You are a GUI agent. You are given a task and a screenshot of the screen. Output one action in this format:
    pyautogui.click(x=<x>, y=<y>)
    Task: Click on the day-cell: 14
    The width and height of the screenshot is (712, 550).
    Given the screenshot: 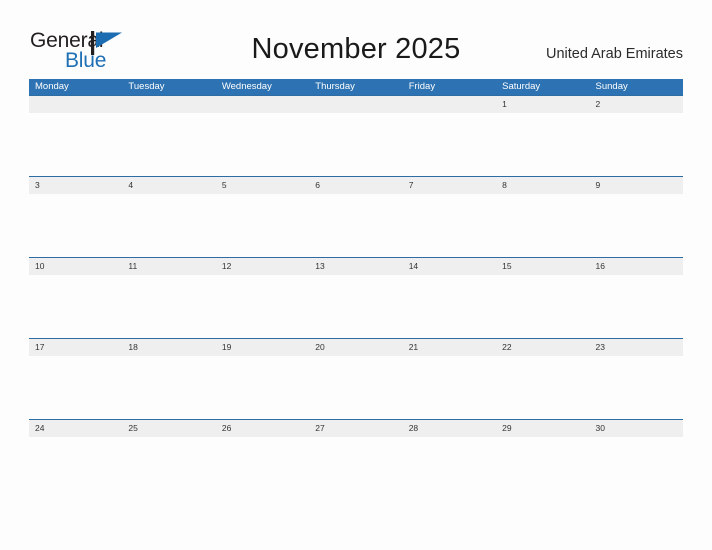 What is the action you would take?
    pyautogui.click(x=449, y=266)
    